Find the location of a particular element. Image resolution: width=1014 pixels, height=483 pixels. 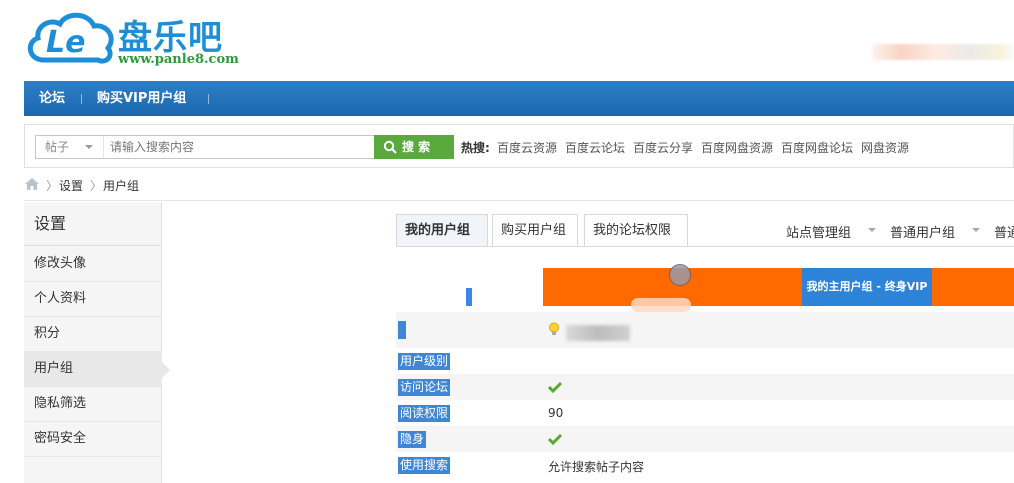

search-type-label: 帖子 is located at coordinates (57, 147).